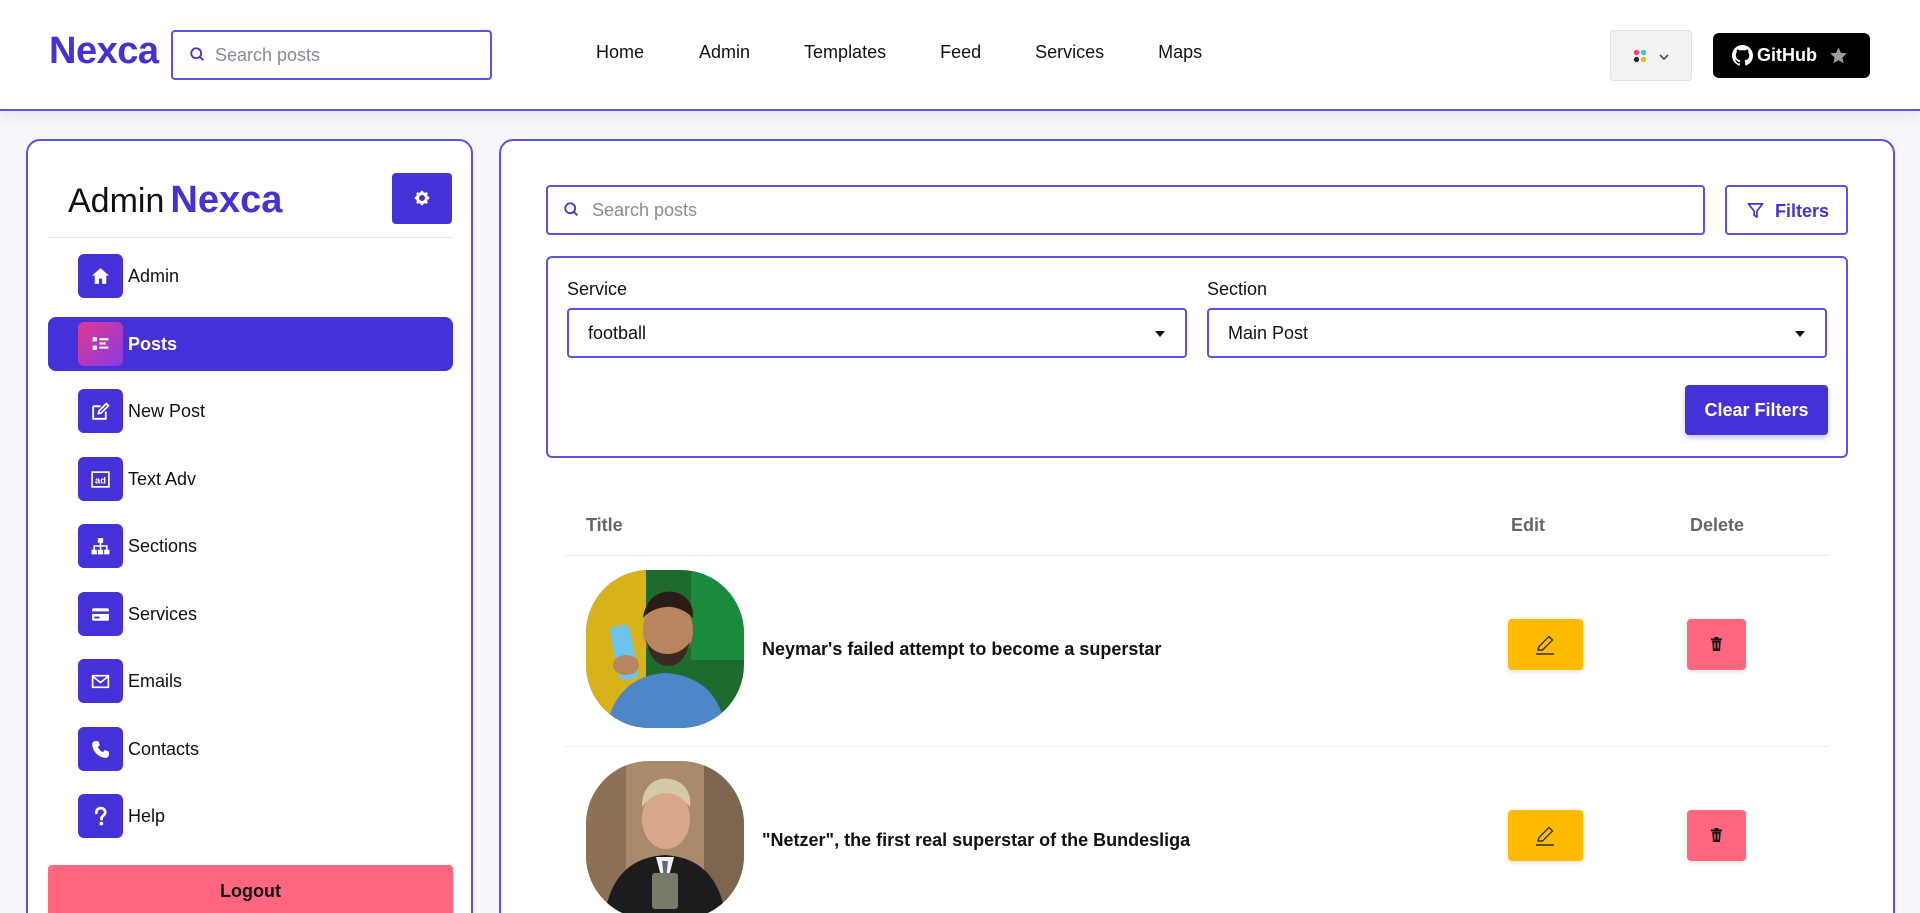 This screenshot has height=913, width=1920. I want to click on sidebar-item-emails: Emails, so click(250, 681).